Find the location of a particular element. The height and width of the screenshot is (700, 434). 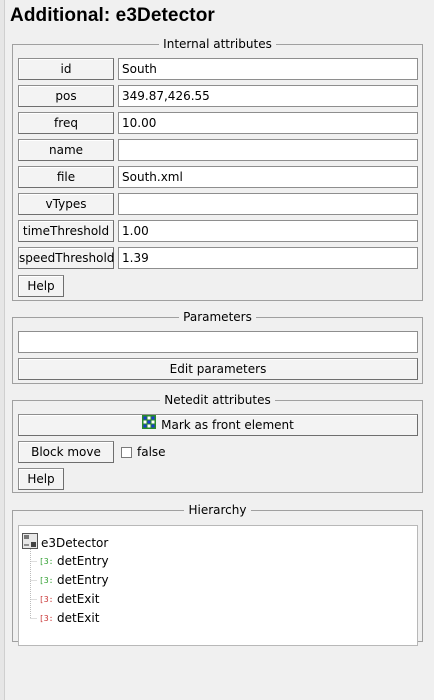

attr-field-freq is located at coordinates (268, 123).